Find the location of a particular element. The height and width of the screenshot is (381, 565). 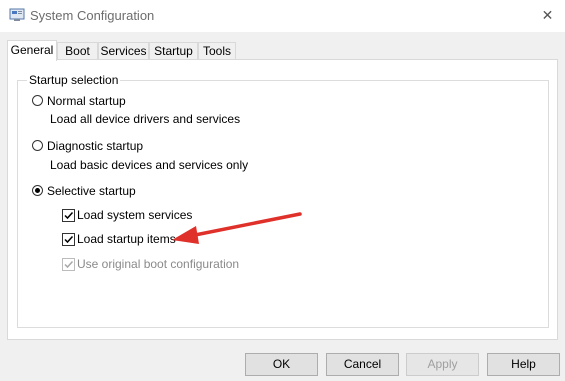

load-startup-items-checkbox is located at coordinates (68, 239).